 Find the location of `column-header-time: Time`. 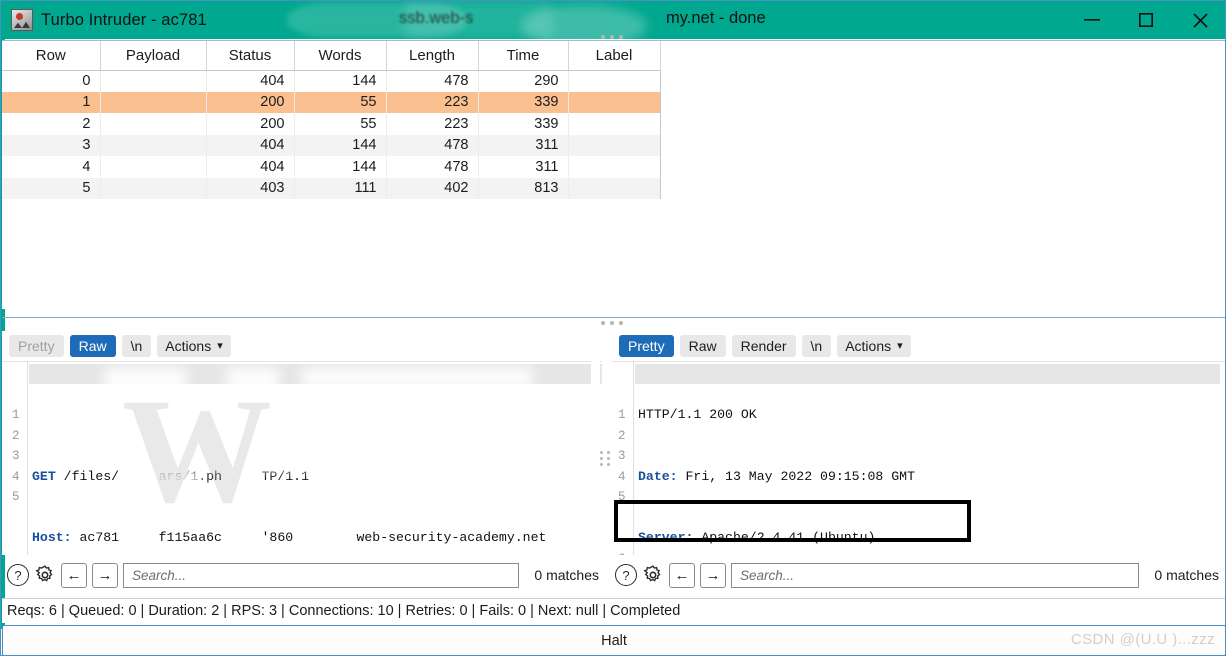

column-header-time: Time is located at coordinates (523, 56).